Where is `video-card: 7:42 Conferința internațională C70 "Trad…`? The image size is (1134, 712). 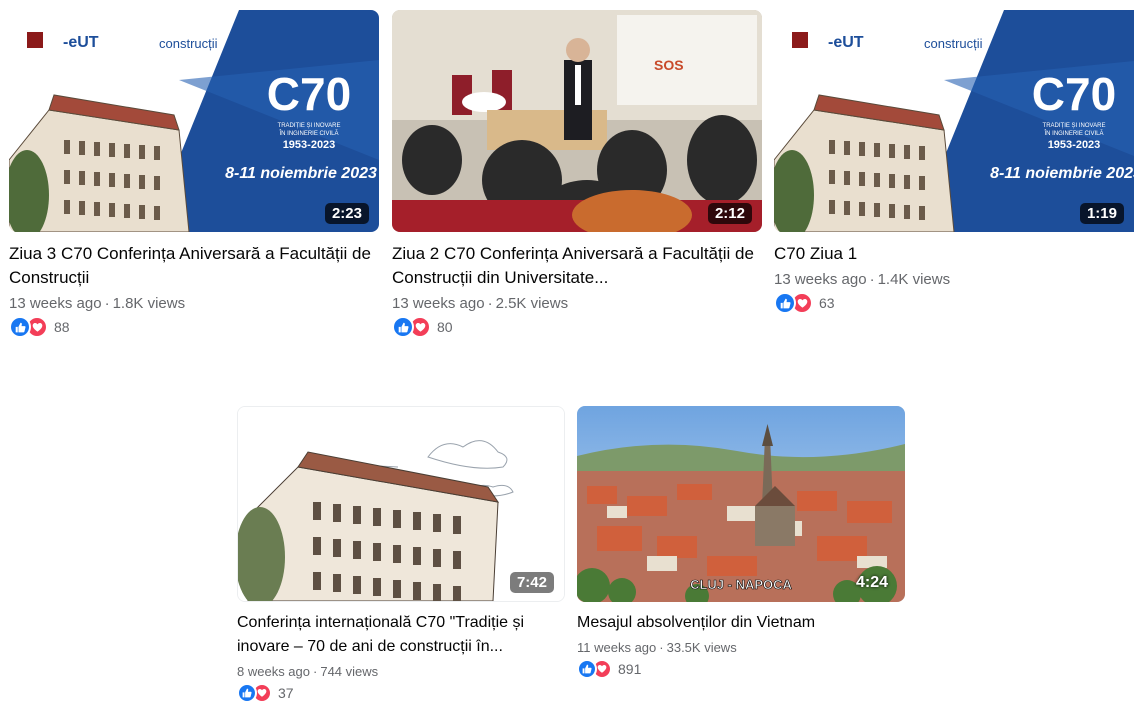
video-card: 7:42 Conferința internațională C70 "Trad… is located at coordinates (401, 554).